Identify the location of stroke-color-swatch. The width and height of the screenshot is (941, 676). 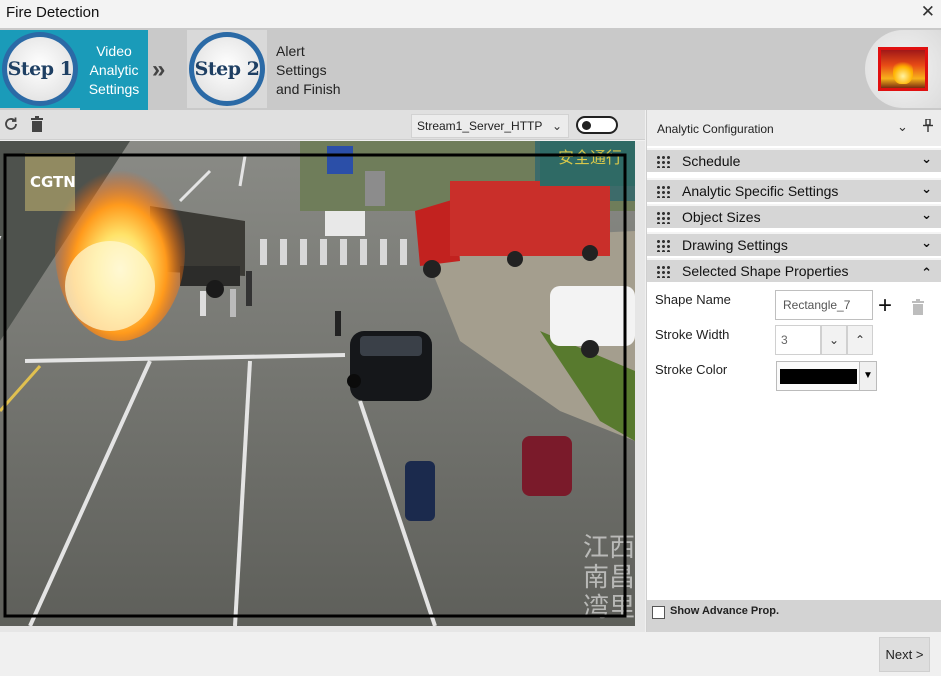
(818, 376).